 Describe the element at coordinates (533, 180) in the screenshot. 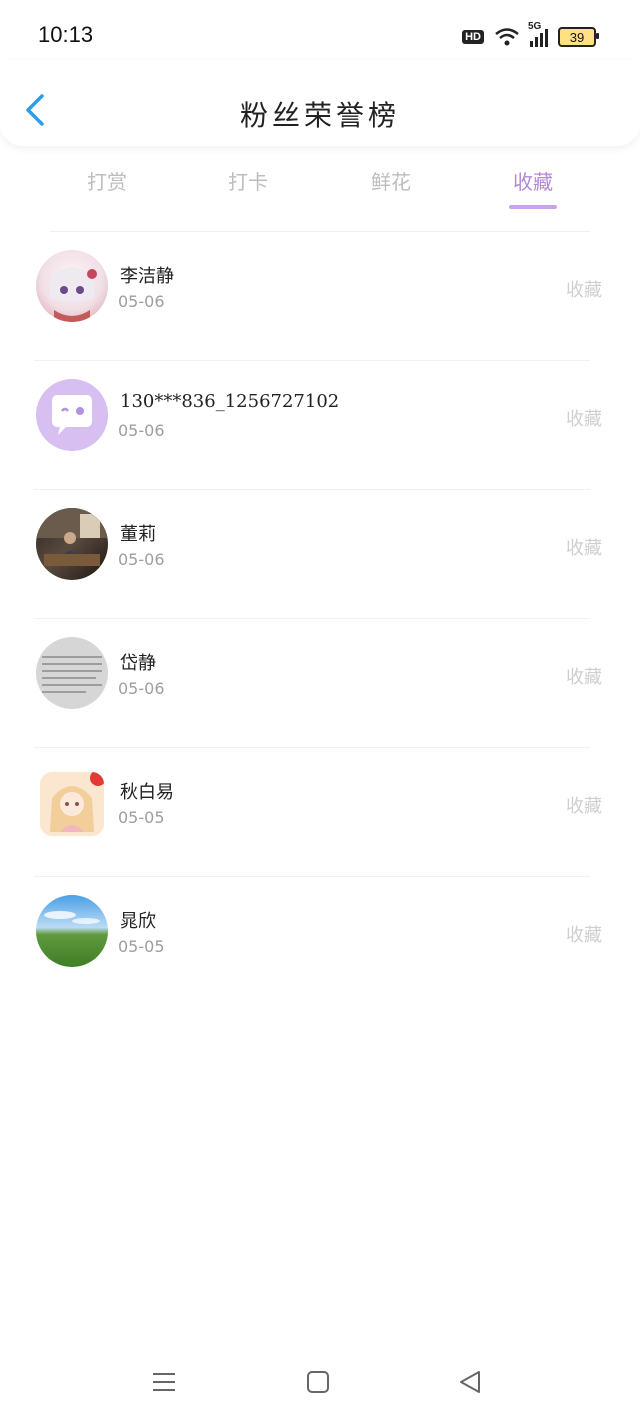

I see `tab-favorites: 收藏` at that location.